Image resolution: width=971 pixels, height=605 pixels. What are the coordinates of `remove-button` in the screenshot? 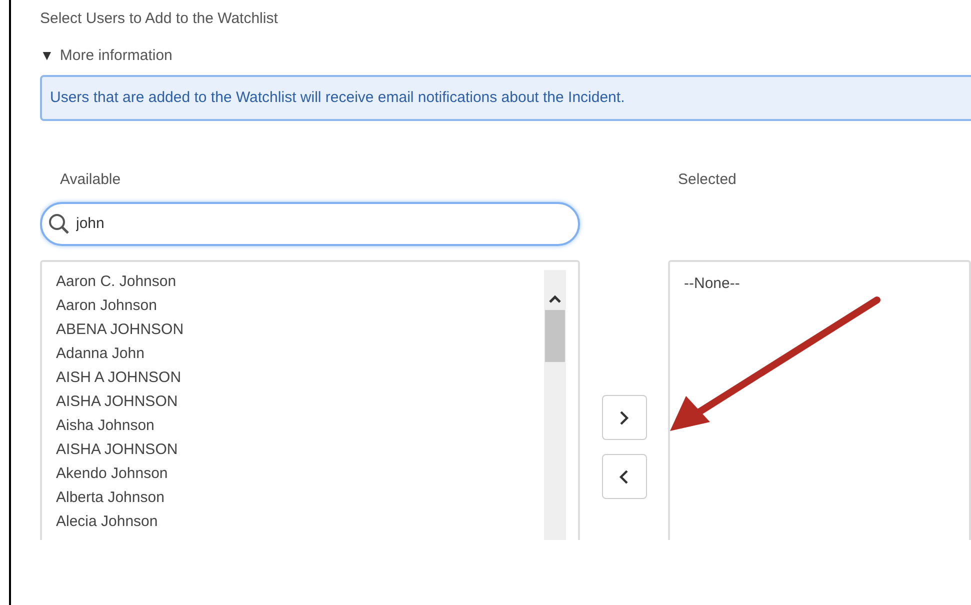 It's located at (624, 476).